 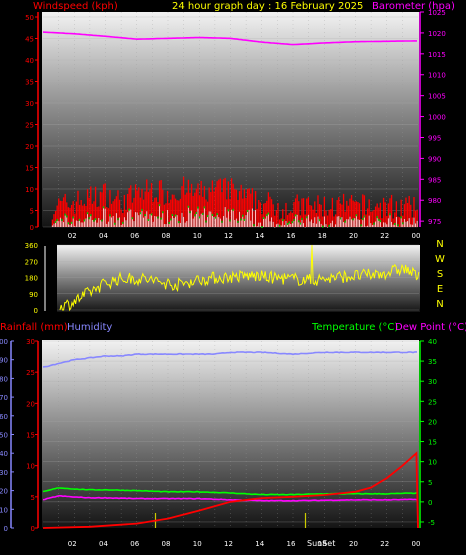 I want to click on humidity-tick-label: 30, so click(x=4, y=473).